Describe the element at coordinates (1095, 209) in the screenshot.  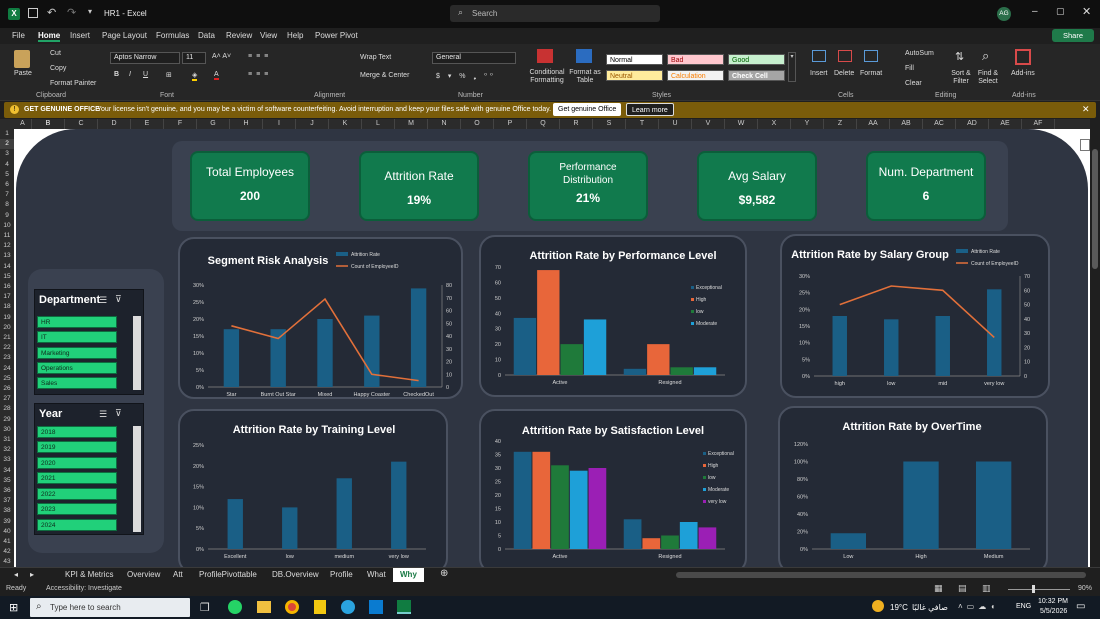
I see `vertical-scroll-thumb` at that location.